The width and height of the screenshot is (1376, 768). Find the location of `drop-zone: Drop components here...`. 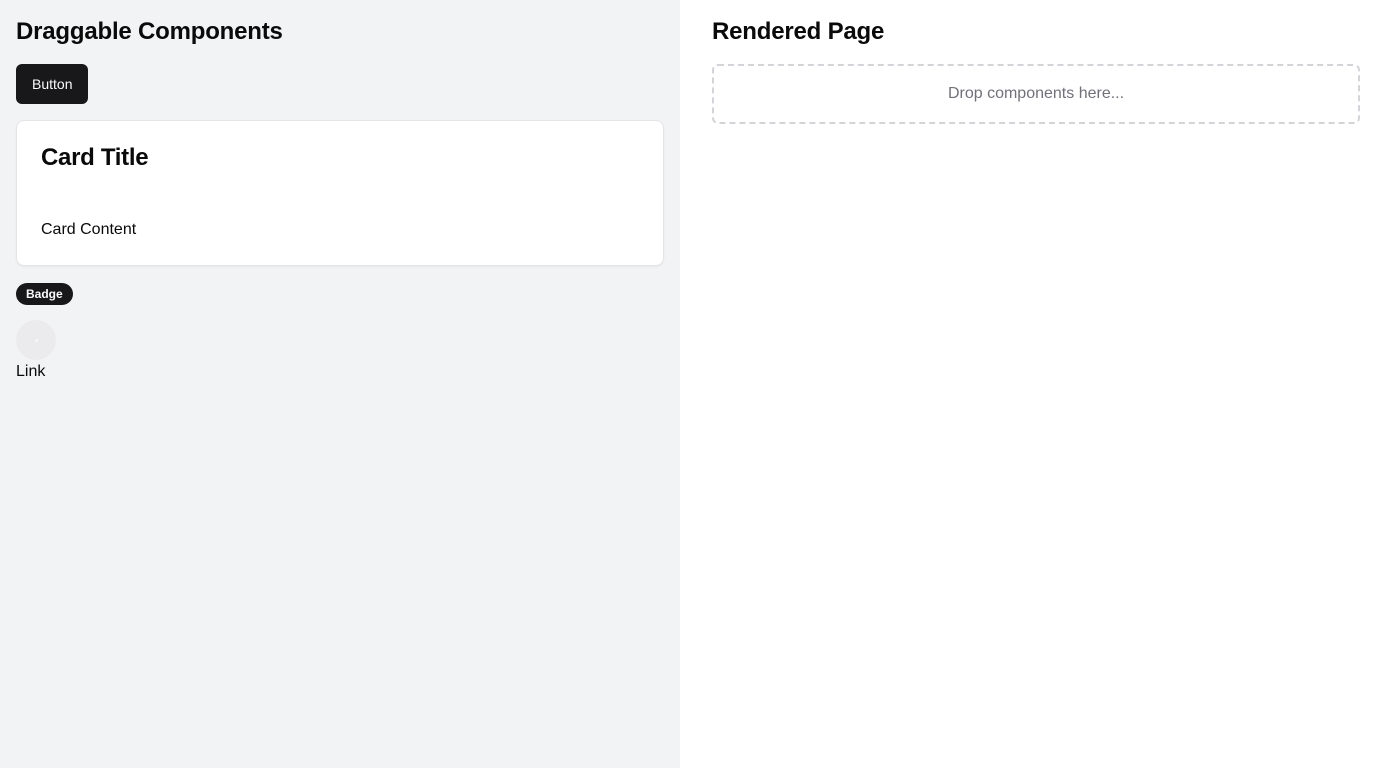

drop-zone: Drop components here... is located at coordinates (1036, 94).